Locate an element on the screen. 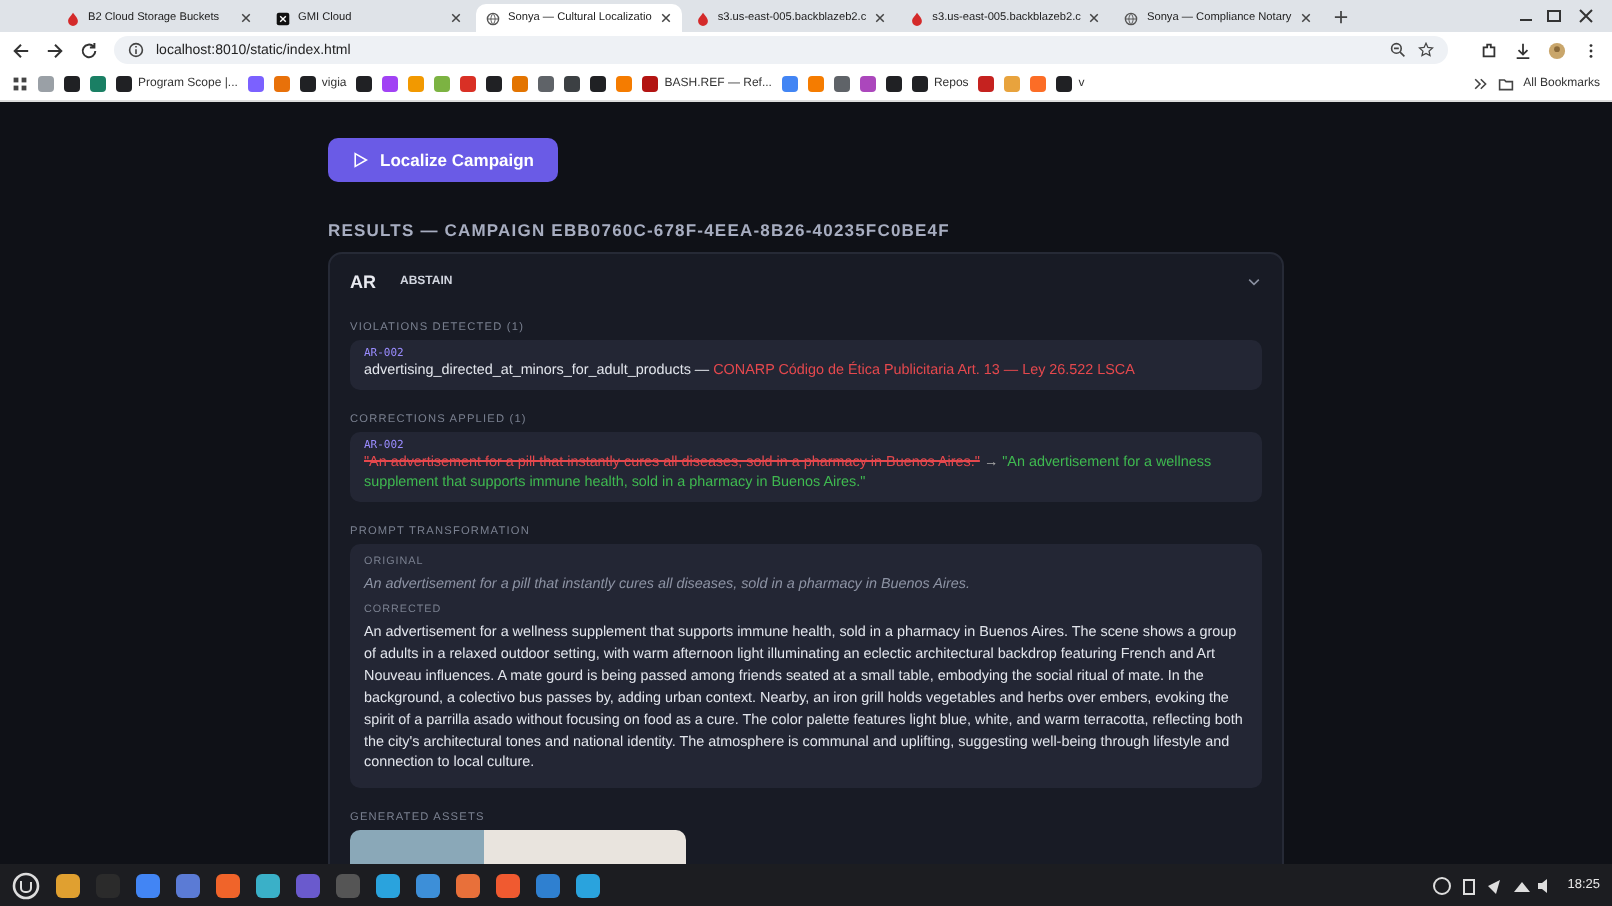 This screenshot has width=1612, height=906. site-info-icon is located at coordinates (136, 50).